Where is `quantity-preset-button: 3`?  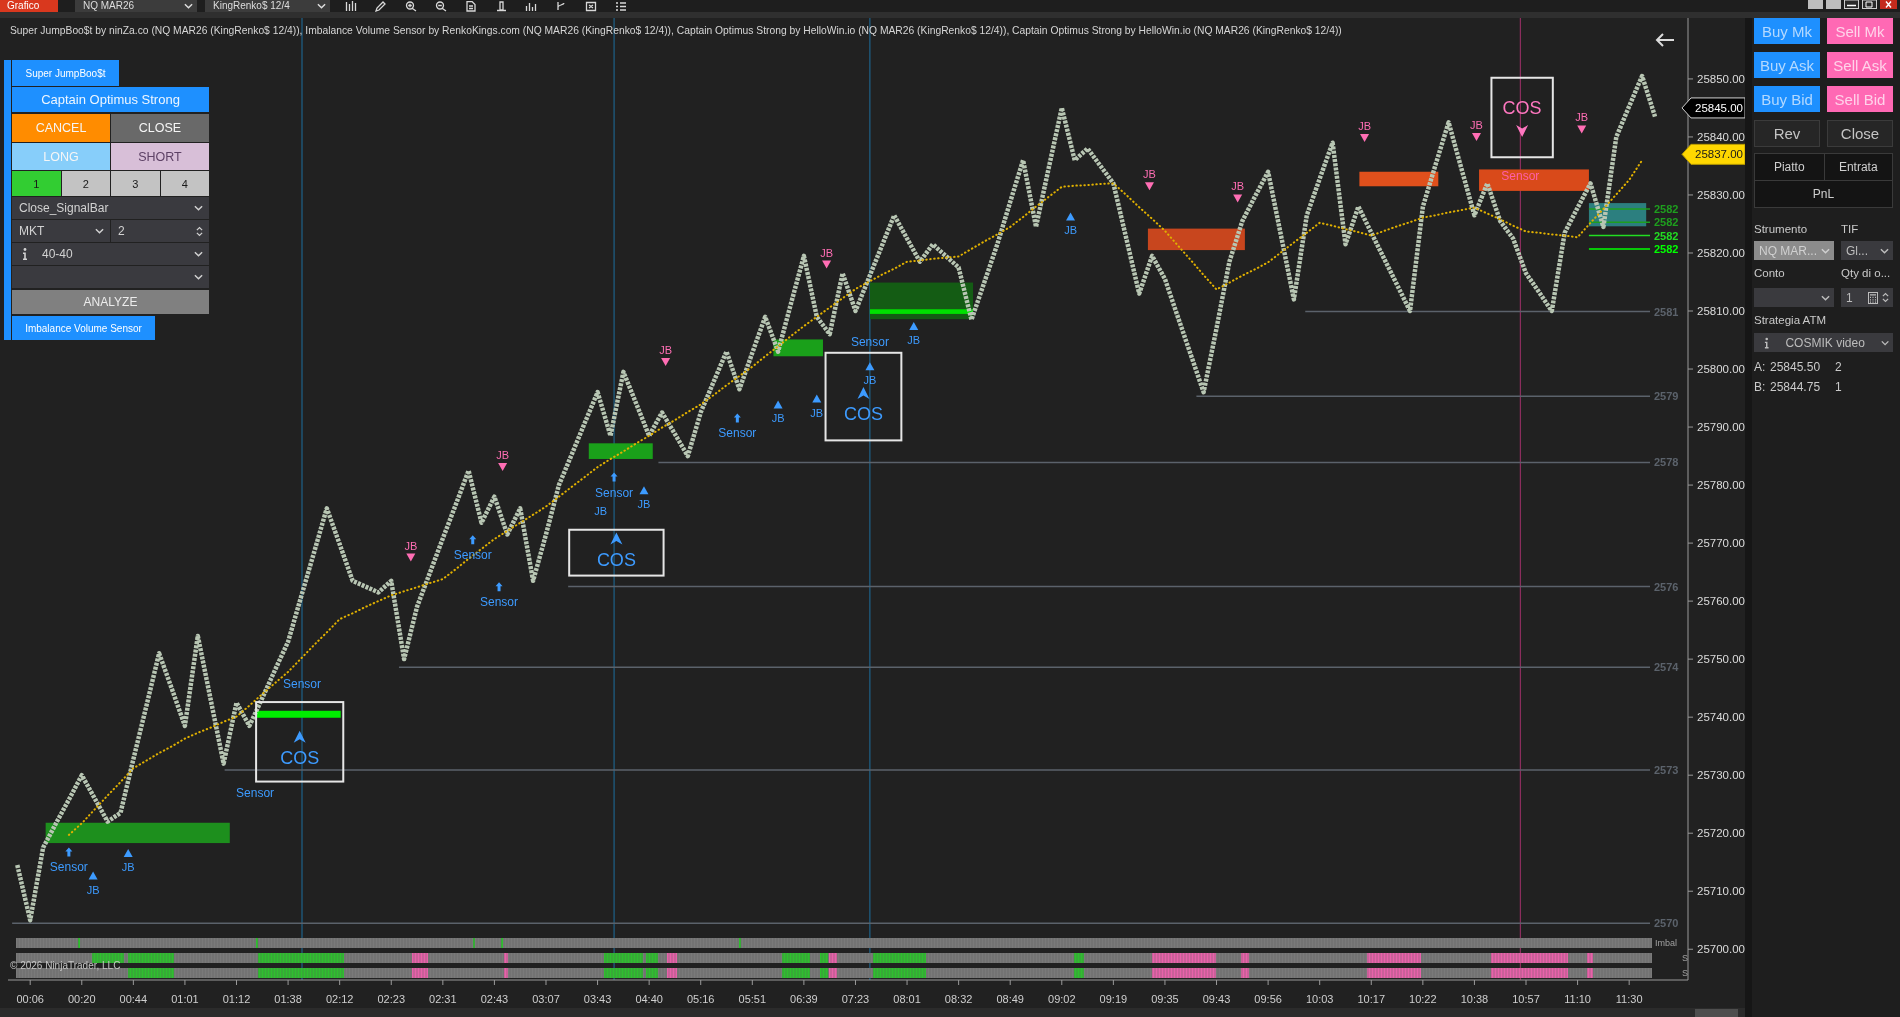 quantity-preset-button: 3 is located at coordinates (135, 183).